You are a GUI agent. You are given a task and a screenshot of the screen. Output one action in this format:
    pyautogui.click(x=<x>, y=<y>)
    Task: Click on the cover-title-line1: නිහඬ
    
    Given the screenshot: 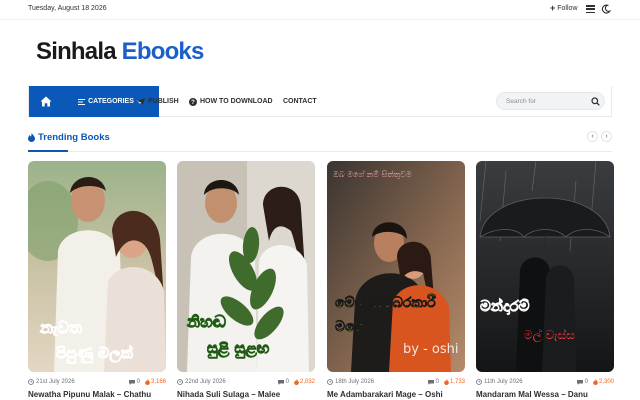 What is the action you would take?
    pyautogui.click(x=206, y=321)
    